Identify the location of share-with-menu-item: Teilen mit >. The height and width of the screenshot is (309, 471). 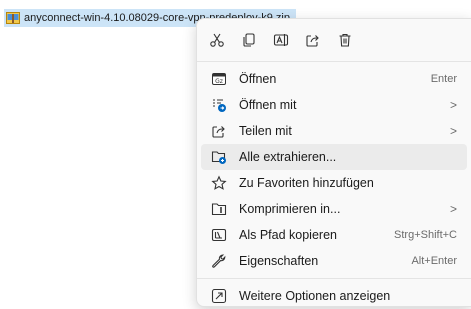
(334, 131).